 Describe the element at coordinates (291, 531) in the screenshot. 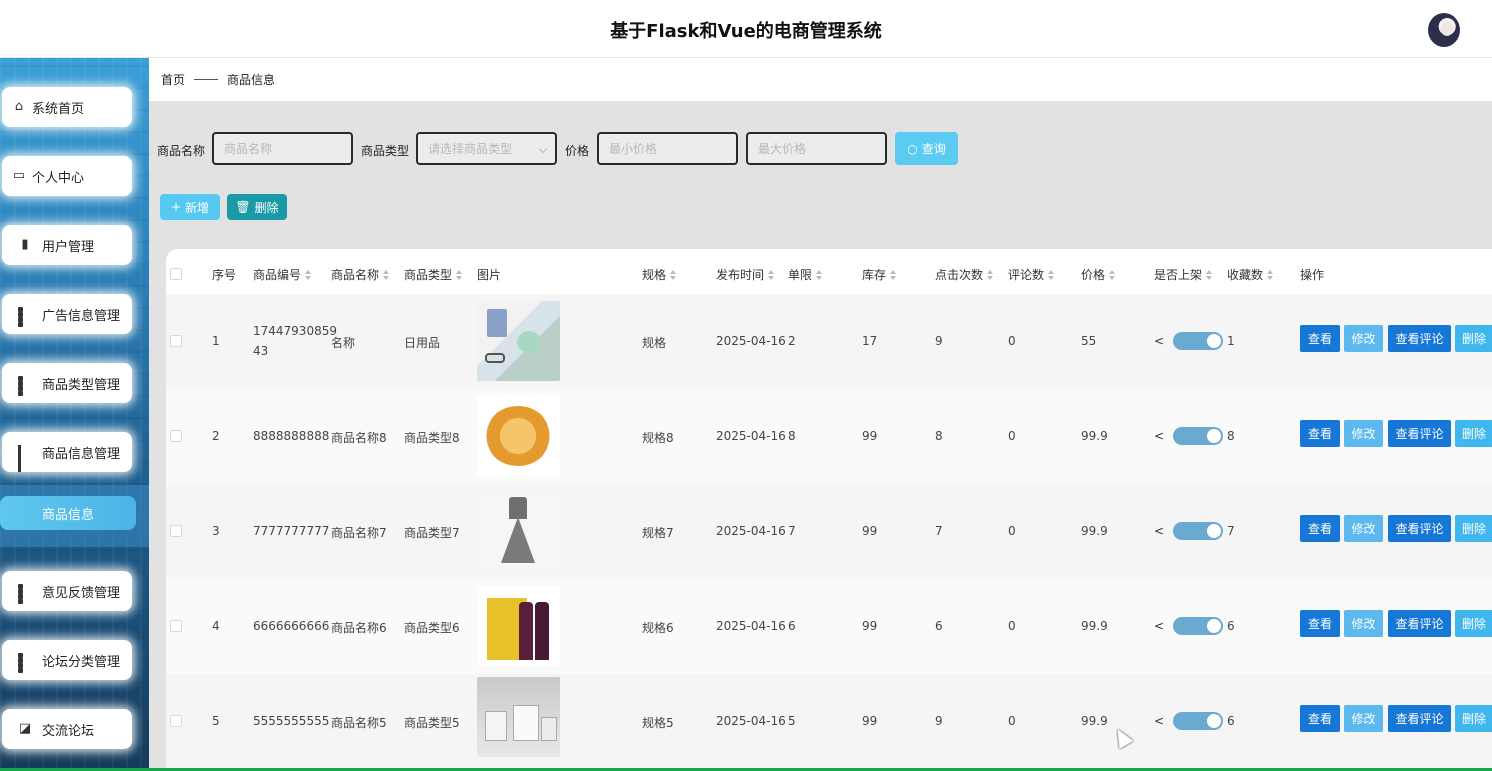

I see `cell-code: 7777777777` at that location.